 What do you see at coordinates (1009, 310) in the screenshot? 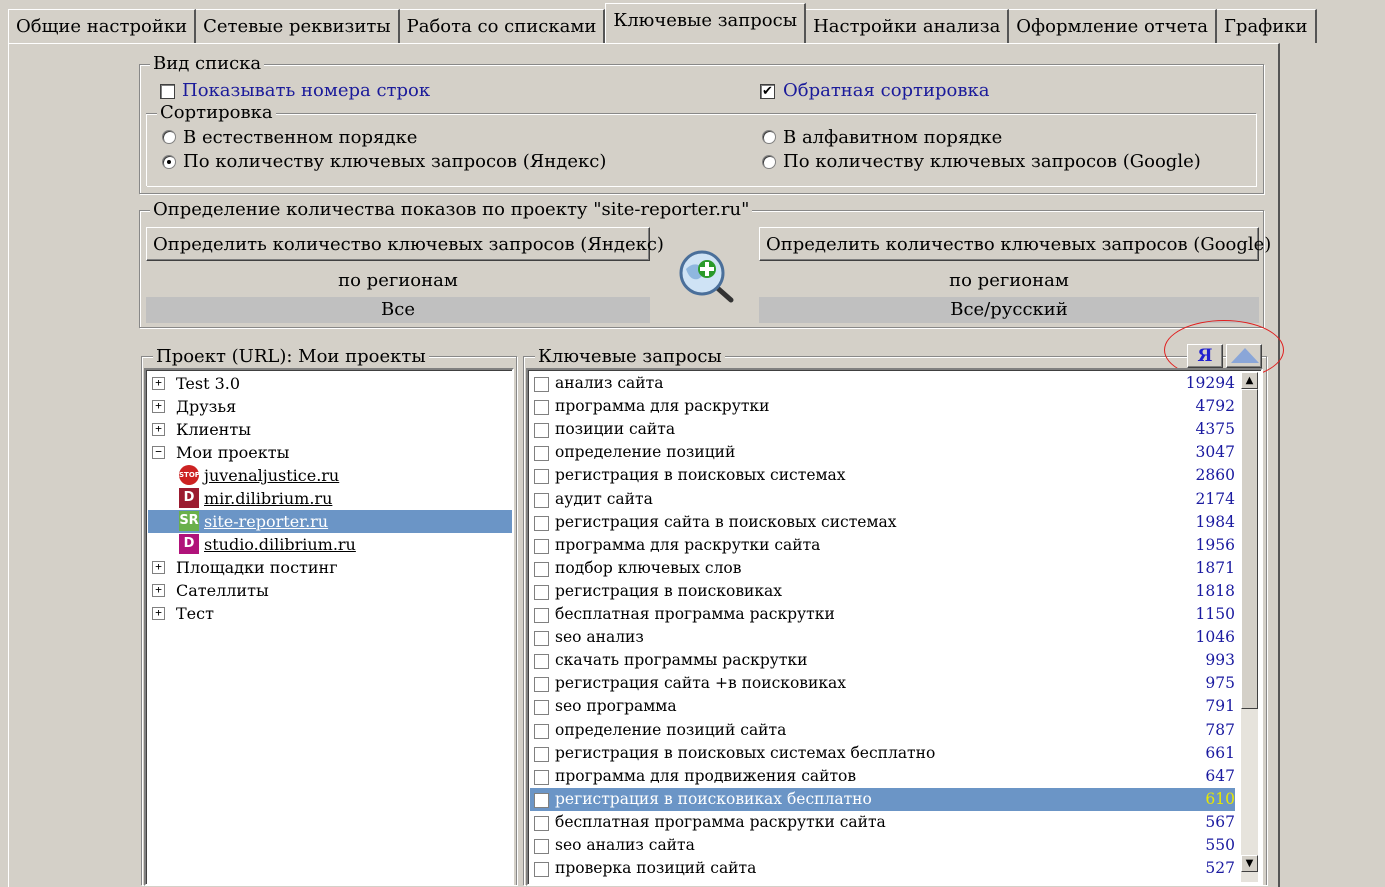
I see `google-region-field: Все/русский` at bounding box center [1009, 310].